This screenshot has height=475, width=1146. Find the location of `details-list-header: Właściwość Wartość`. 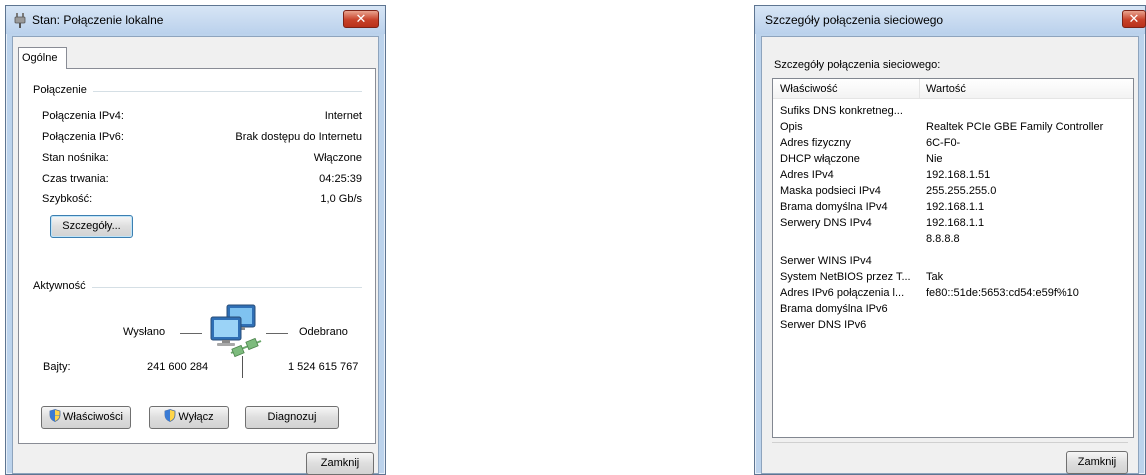

details-list-header: Właściwość Wartość is located at coordinates (953, 89).